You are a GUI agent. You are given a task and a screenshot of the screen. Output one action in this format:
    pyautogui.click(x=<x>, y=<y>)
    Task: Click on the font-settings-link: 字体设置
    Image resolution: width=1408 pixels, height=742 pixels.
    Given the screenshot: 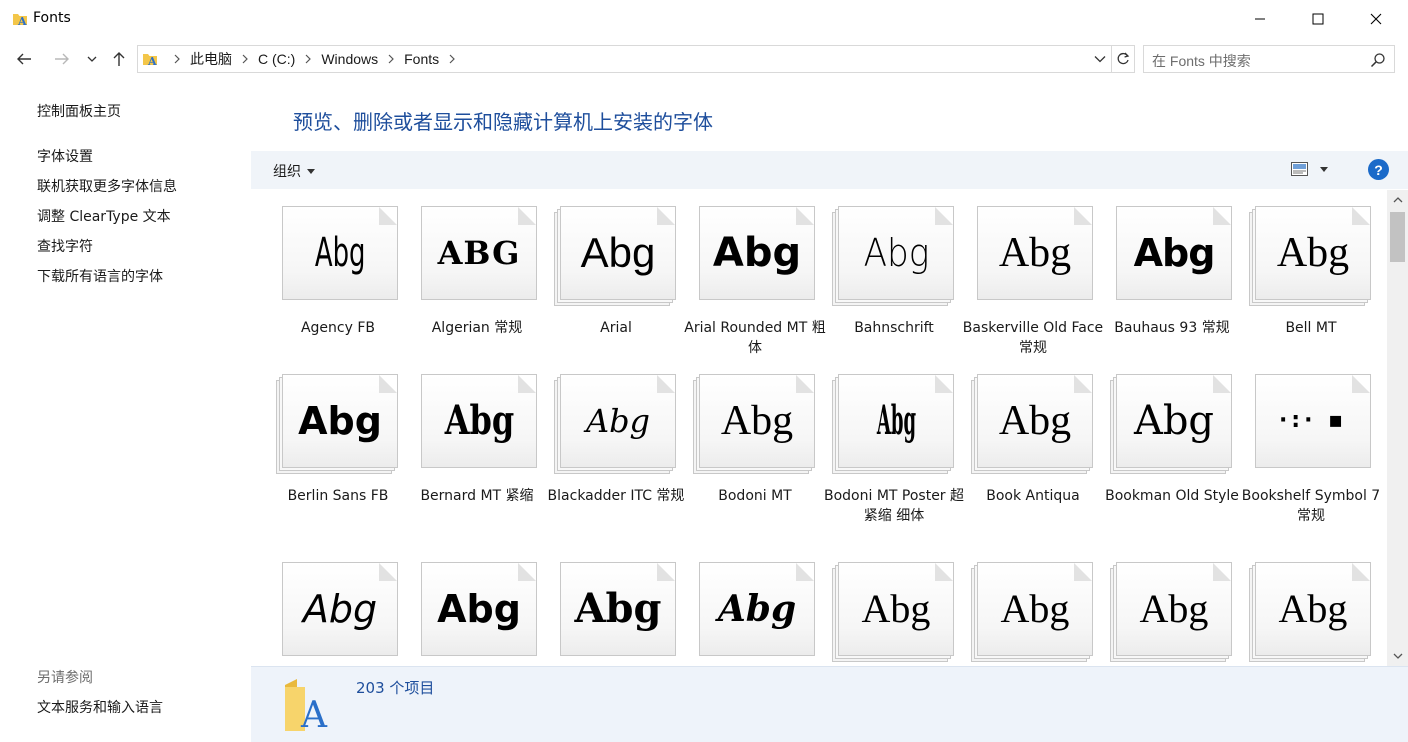 What is the action you would take?
    pyautogui.click(x=65, y=156)
    